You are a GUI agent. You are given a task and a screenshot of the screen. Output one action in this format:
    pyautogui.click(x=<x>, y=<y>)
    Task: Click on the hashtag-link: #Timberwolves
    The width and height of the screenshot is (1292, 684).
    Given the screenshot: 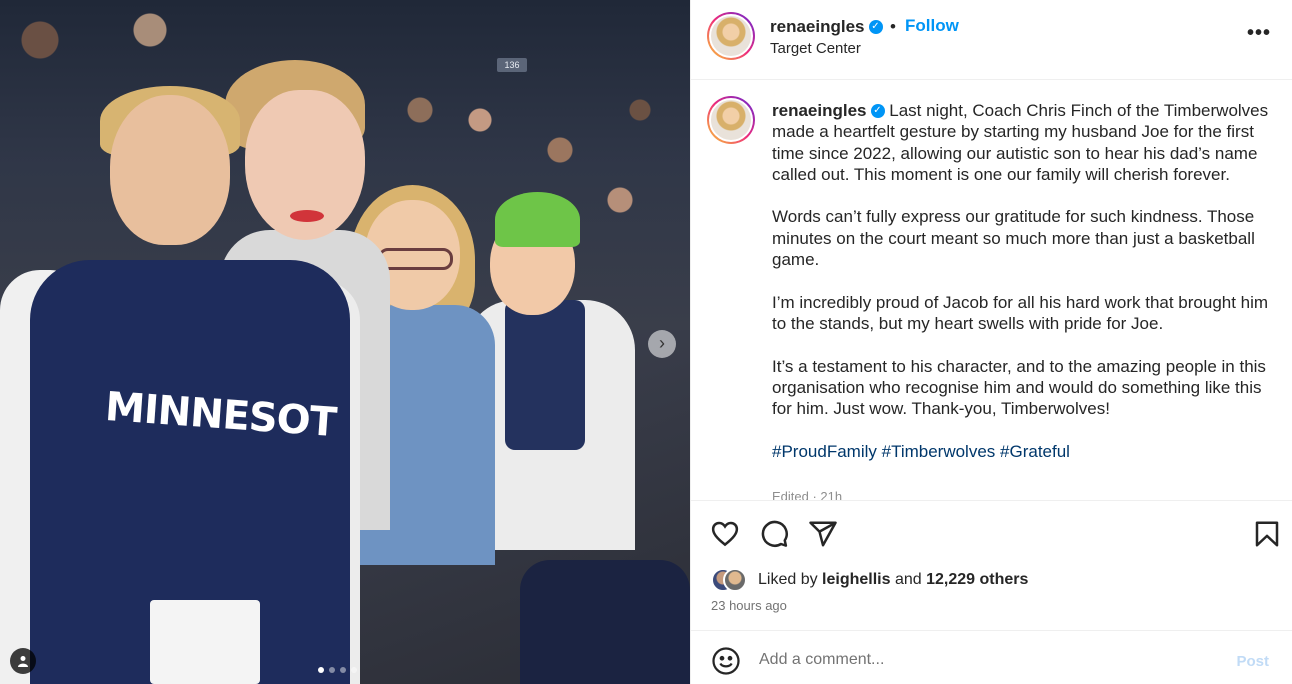 What is the action you would take?
    pyautogui.click(x=939, y=451)
    